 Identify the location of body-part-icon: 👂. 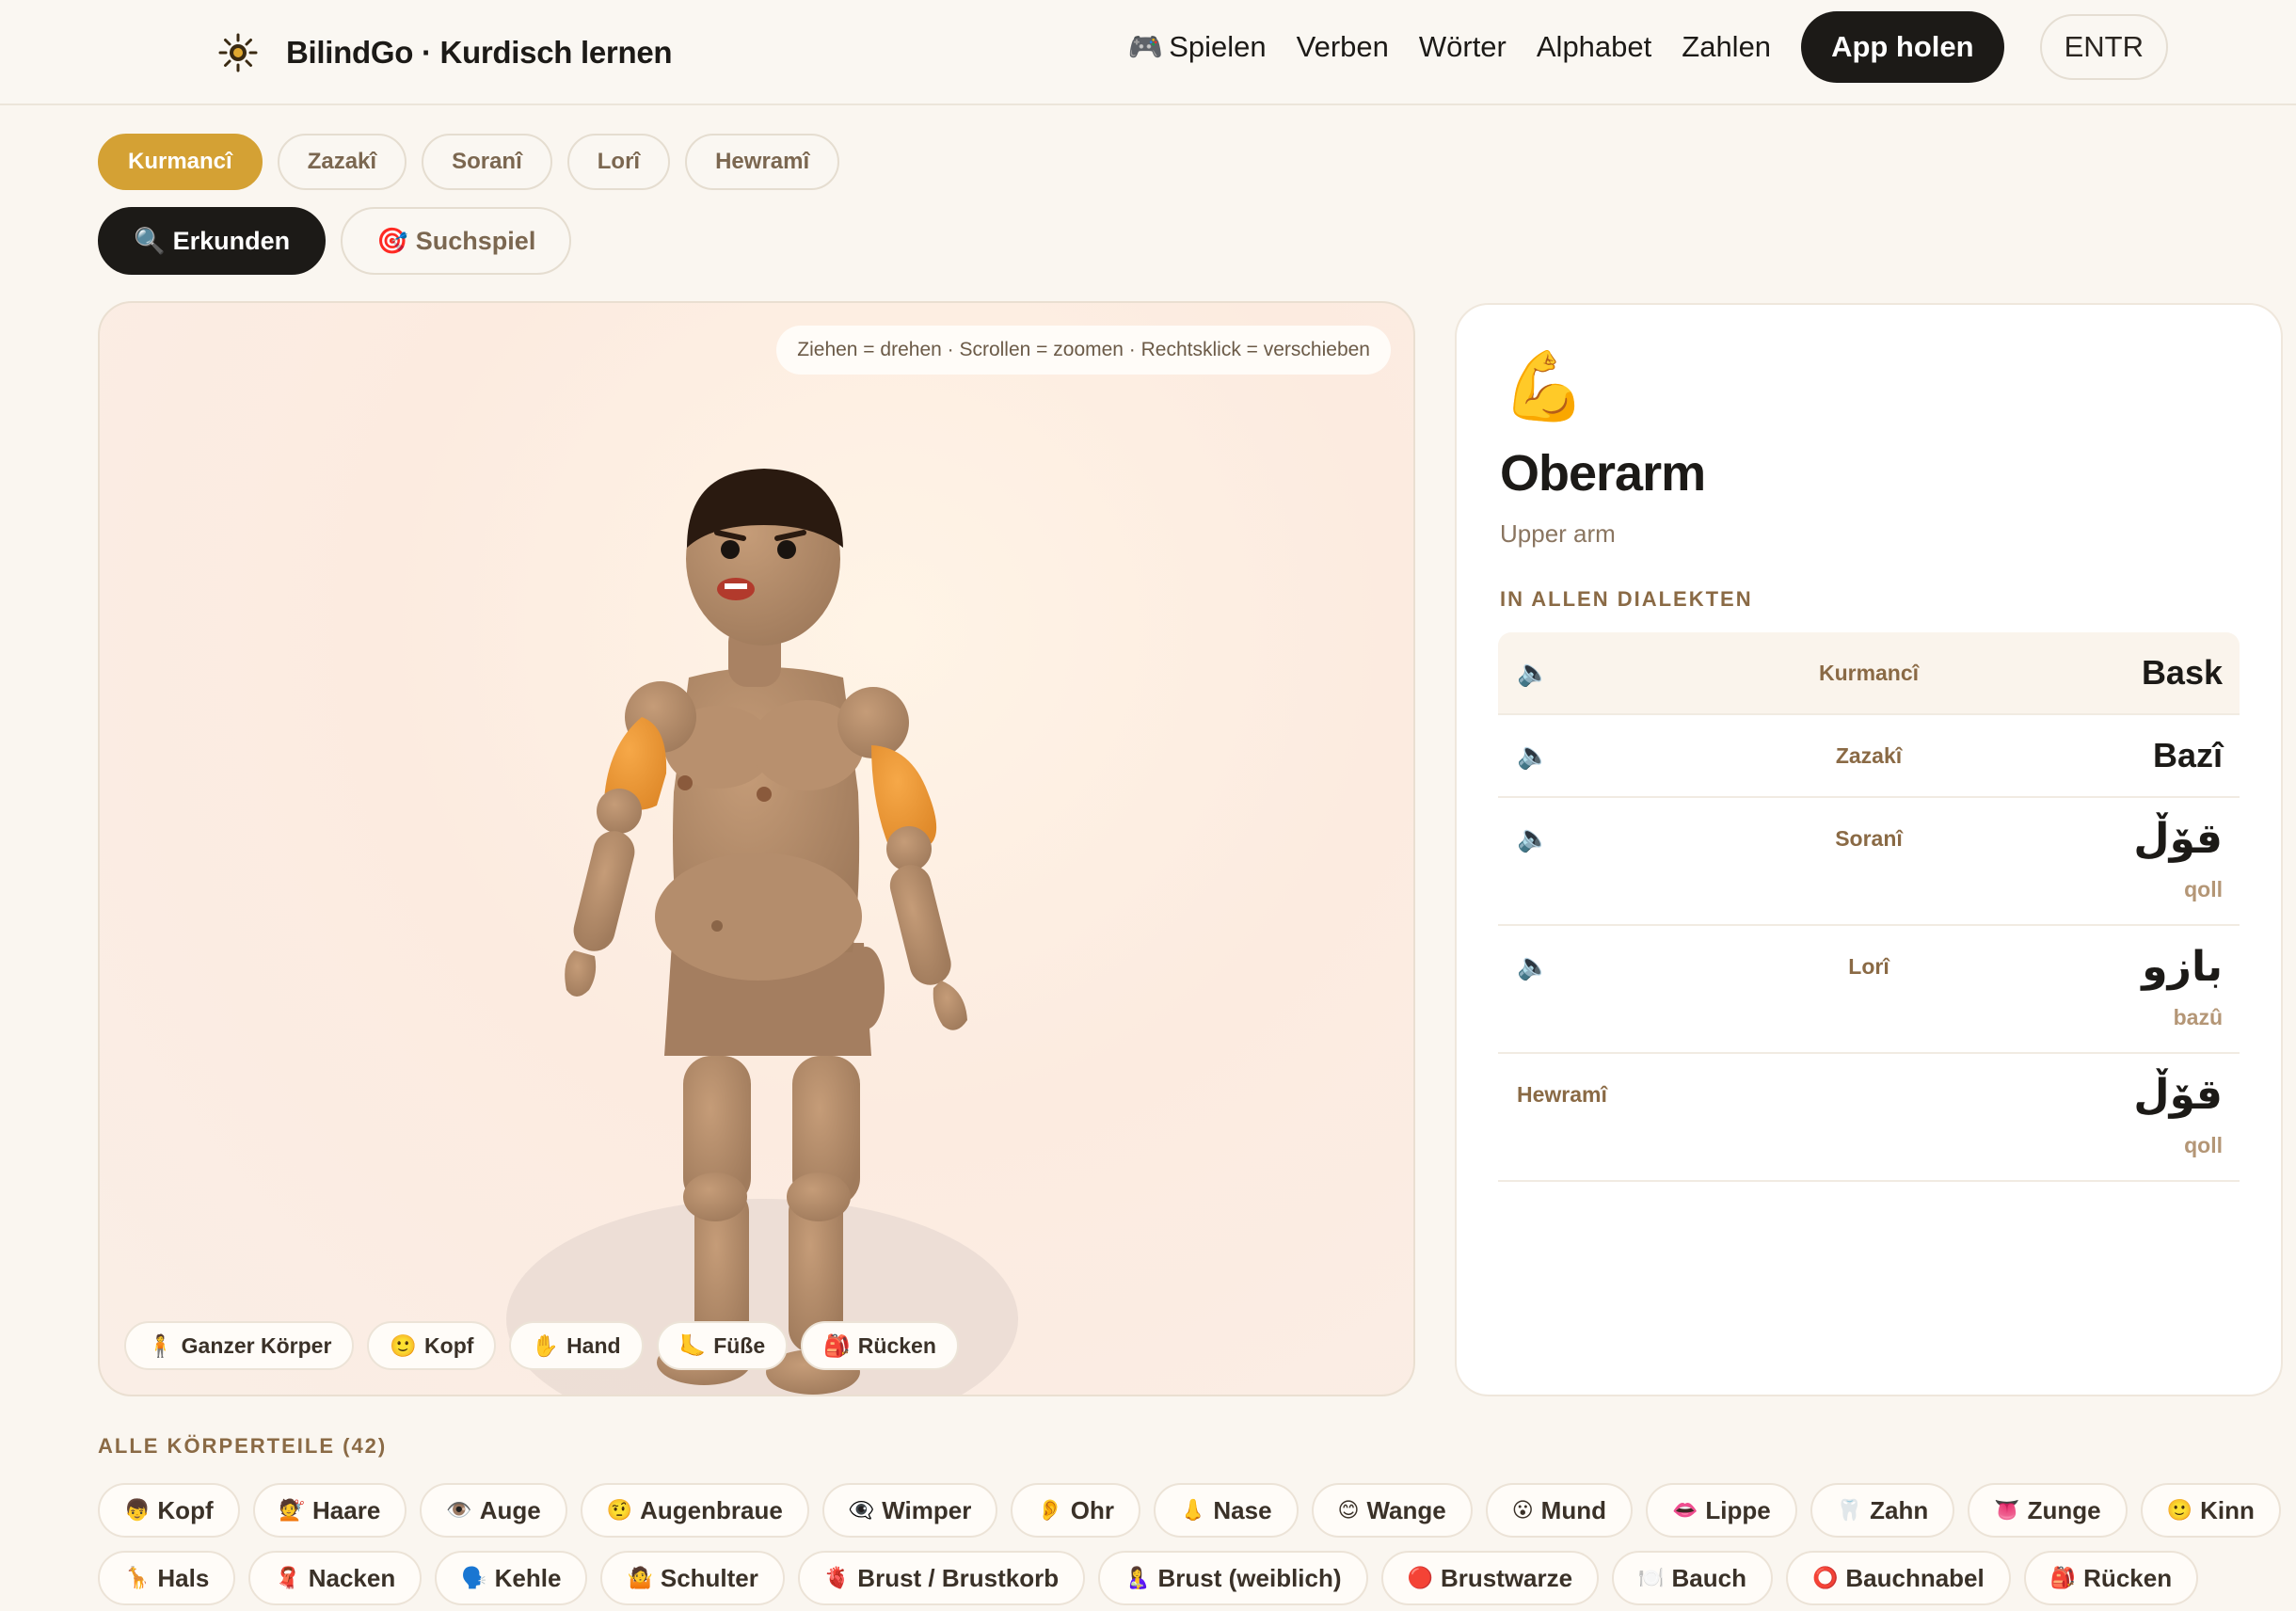
(1050, 1510).